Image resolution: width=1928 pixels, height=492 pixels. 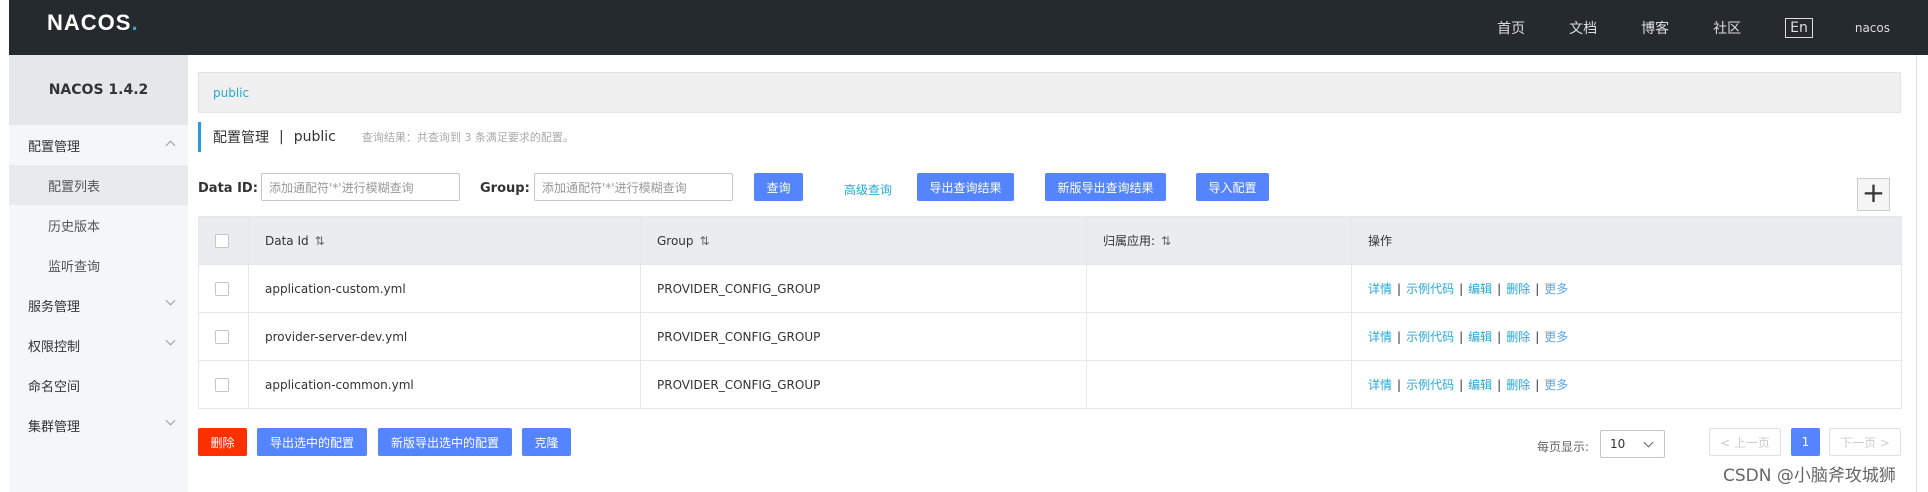 I want to click on language-toggle: En, so click(x=1799, y=27).